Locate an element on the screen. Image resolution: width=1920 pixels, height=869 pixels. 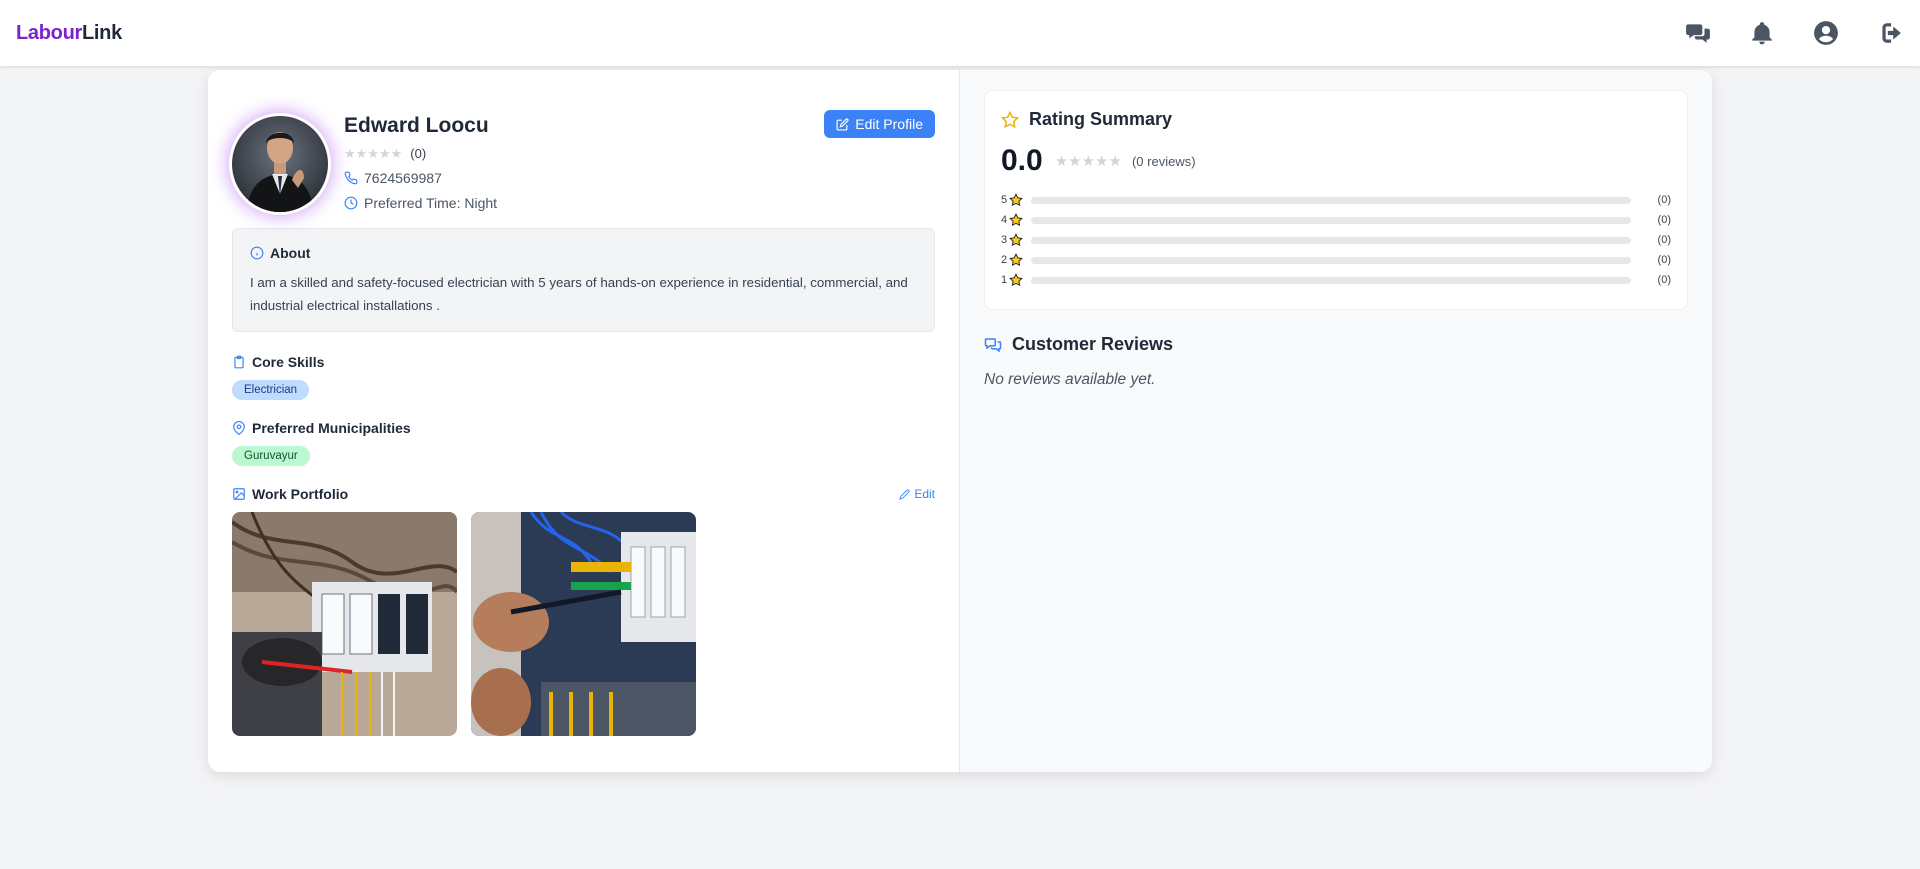
profile-rating-count: (0) is located at coordinates (418, 153).